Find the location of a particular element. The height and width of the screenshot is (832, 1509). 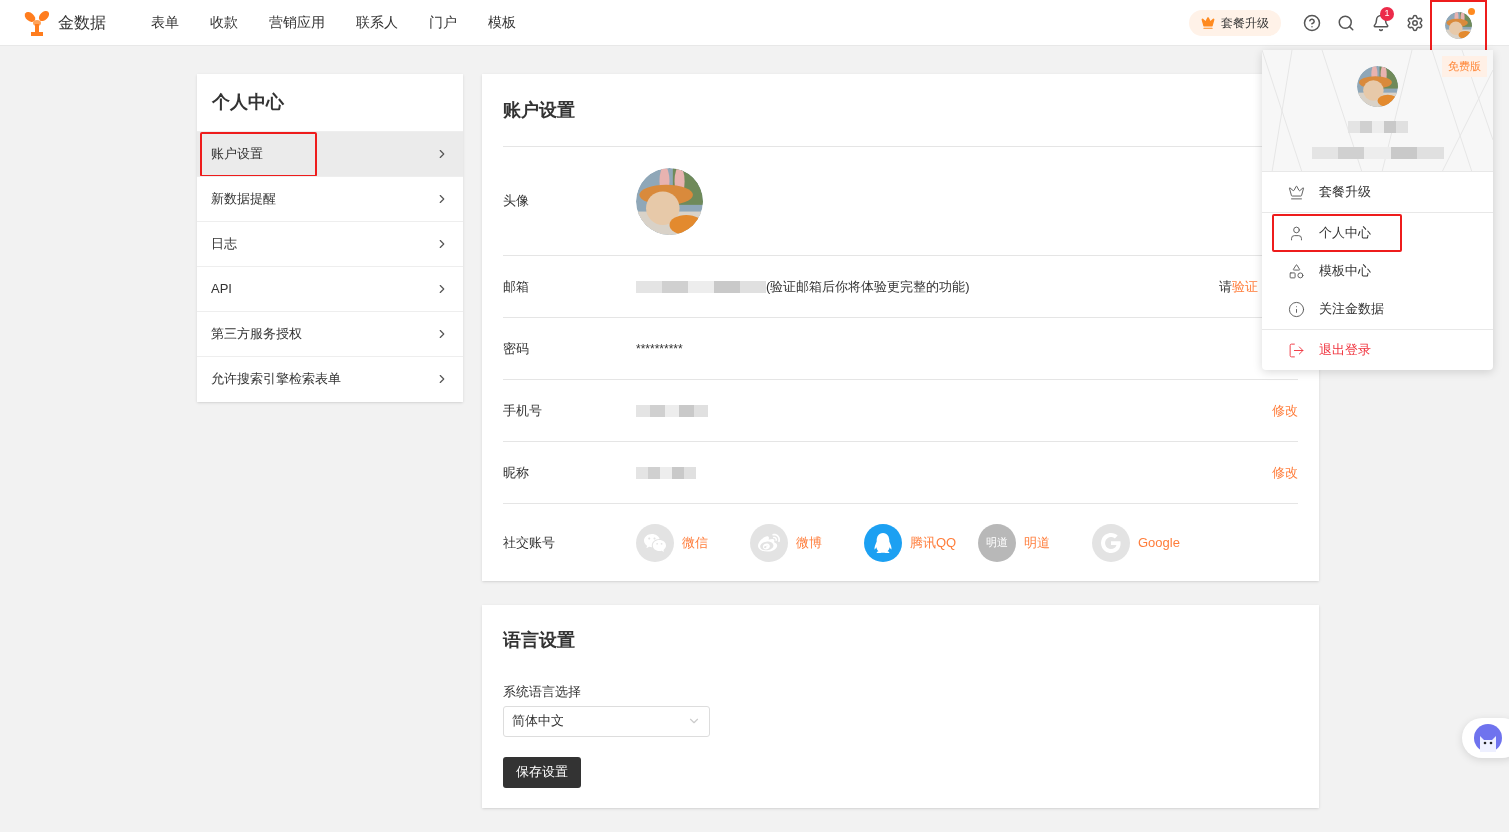

plan-badge: 免费版 is located at coordinates (1464, 66).